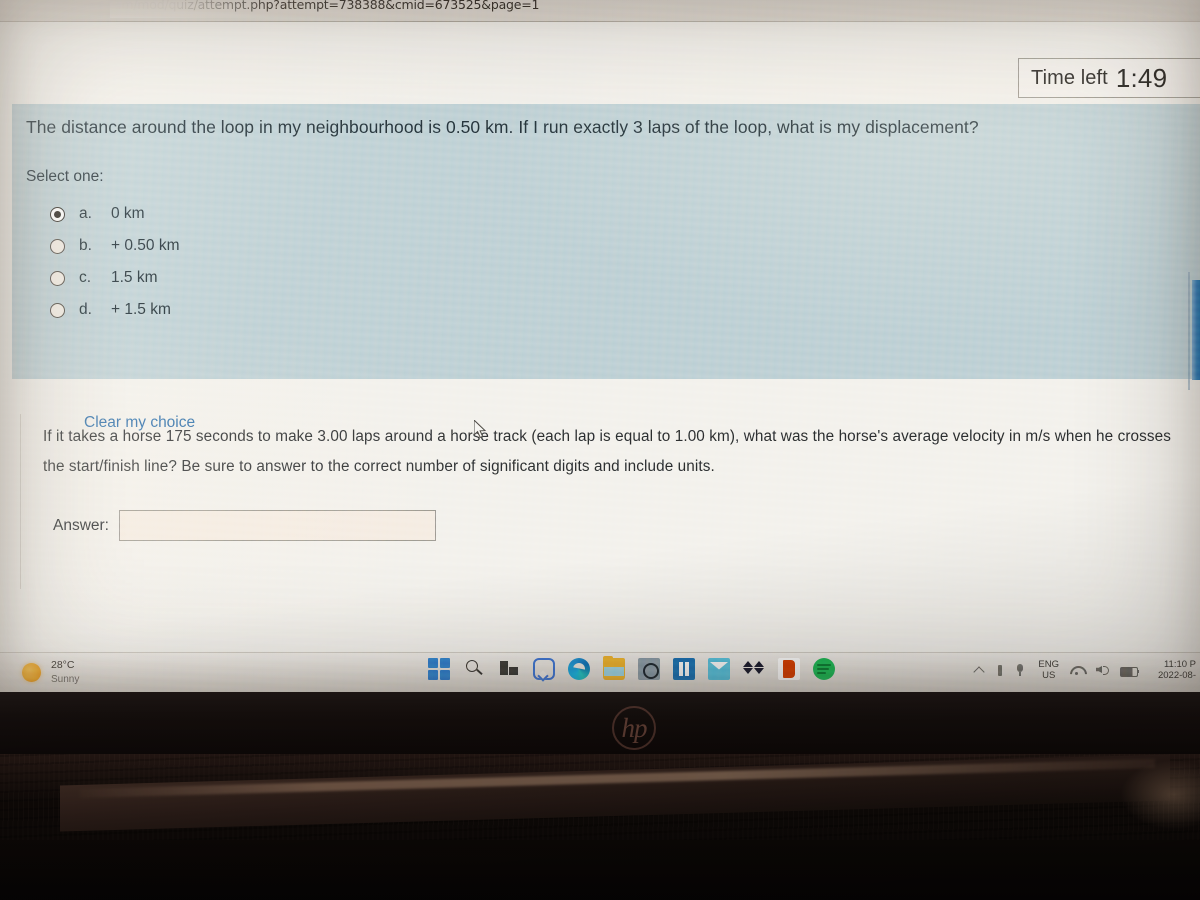 This screenshot has height=900, width=1200. What do you see at coordinates (600, 723) in the screenshot?
I see `laptop-bottom-bezel` at bounding box center [600, 723].